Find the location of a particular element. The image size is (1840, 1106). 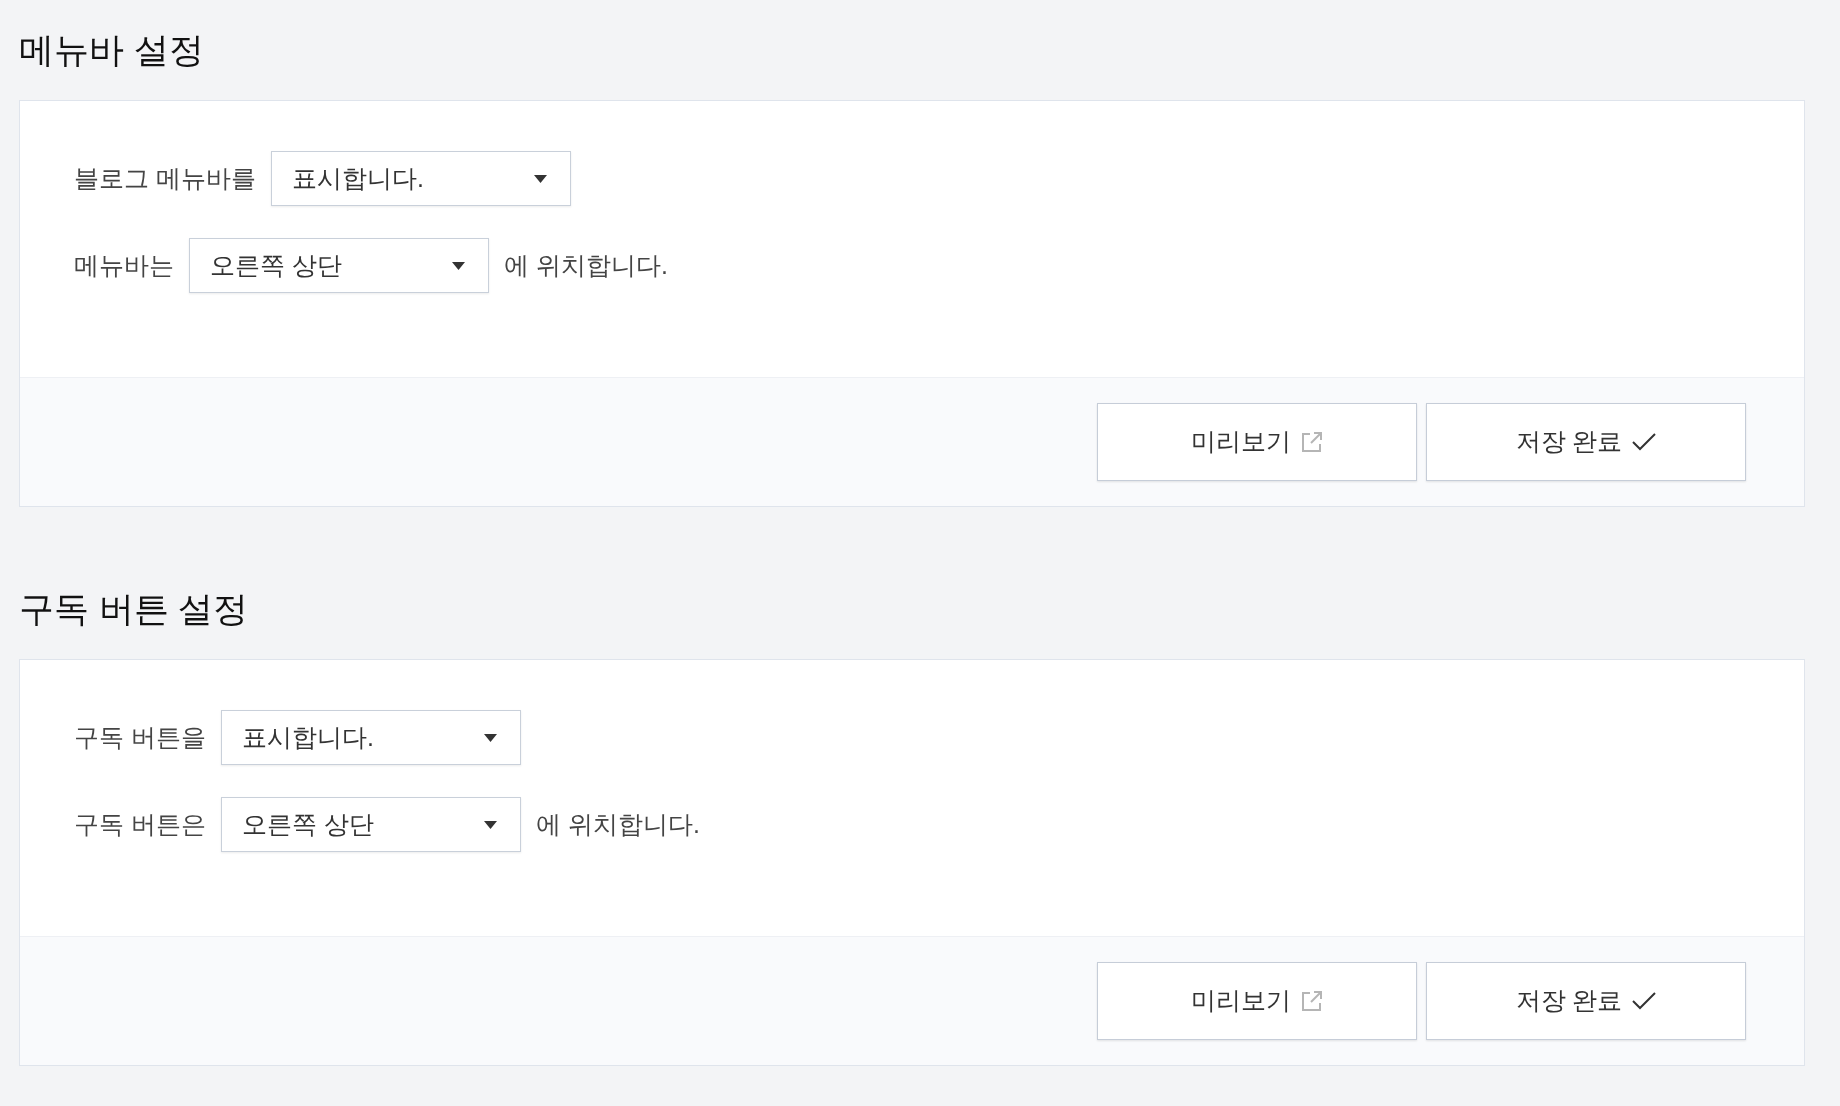

setting-label: 블로그 메뉴바를 is located at coordinates (165, 178).